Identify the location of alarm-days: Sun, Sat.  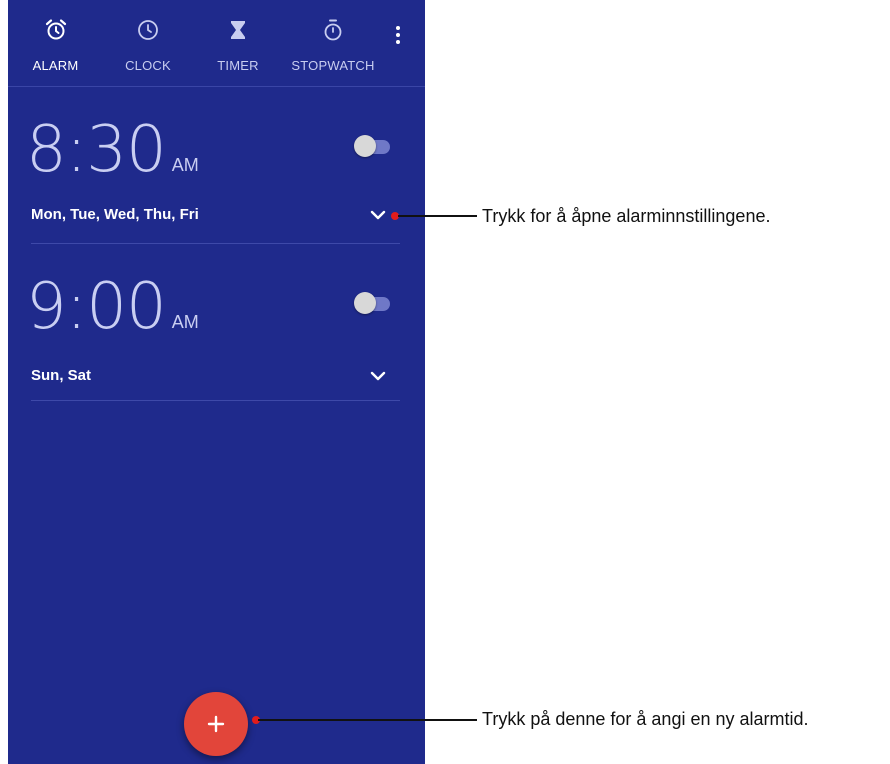
(61, 375).